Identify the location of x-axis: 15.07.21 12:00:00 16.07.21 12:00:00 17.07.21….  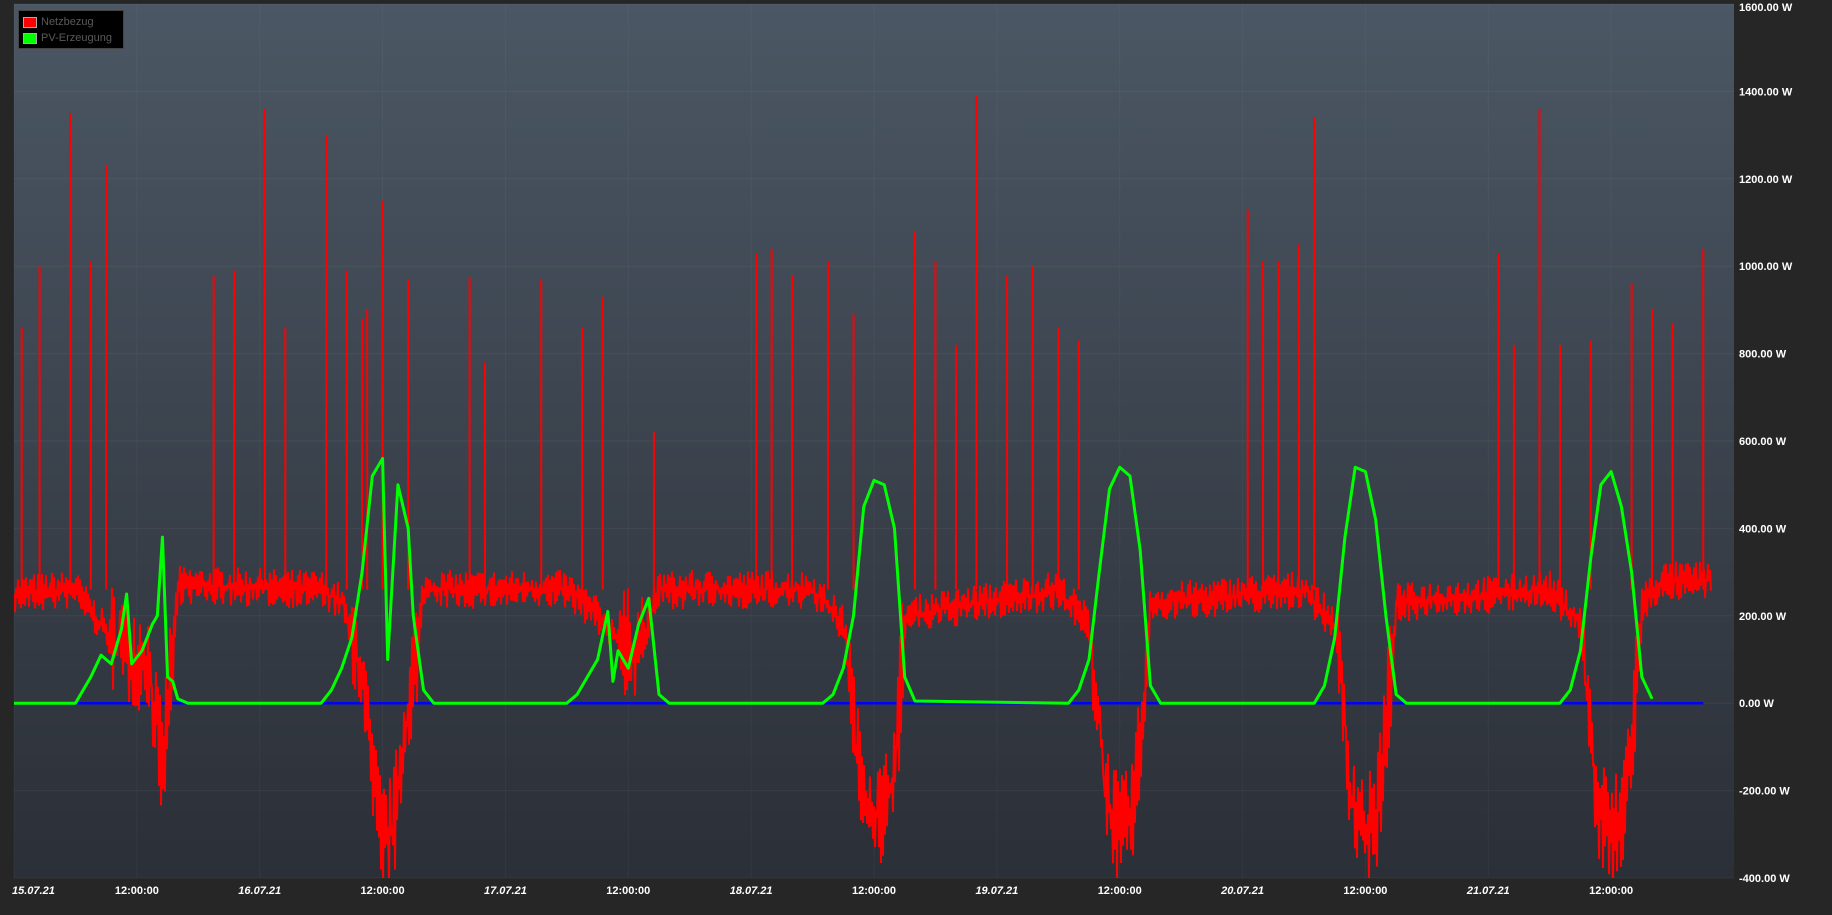
(822, 891).